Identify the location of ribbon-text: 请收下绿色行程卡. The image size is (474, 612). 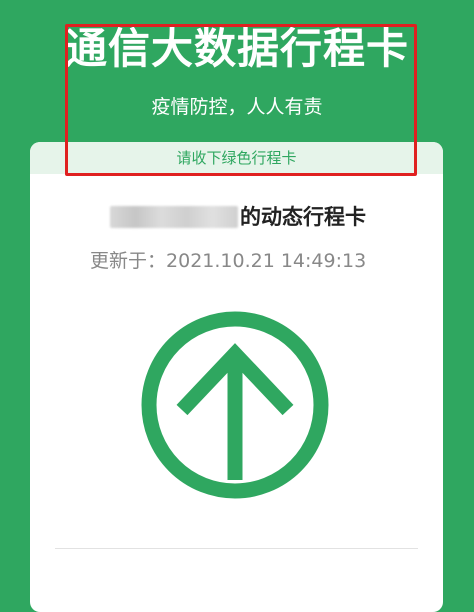
(236, 158).